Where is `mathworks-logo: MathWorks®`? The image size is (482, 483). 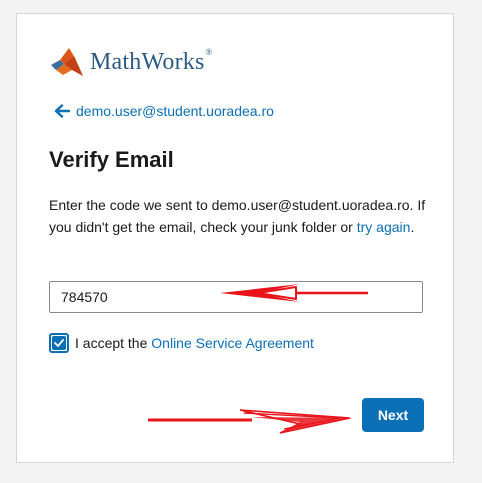 mathworks-logo: MathWorks® is located at coordinates (131, 62).